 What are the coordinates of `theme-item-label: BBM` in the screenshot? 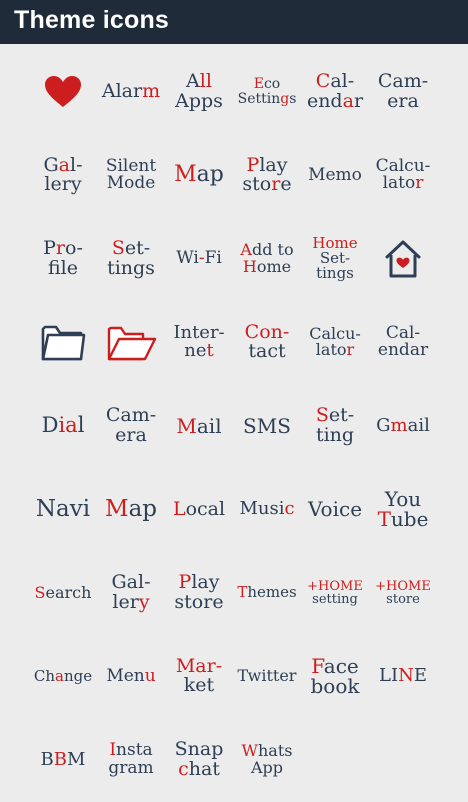 It's located at (63, 759).